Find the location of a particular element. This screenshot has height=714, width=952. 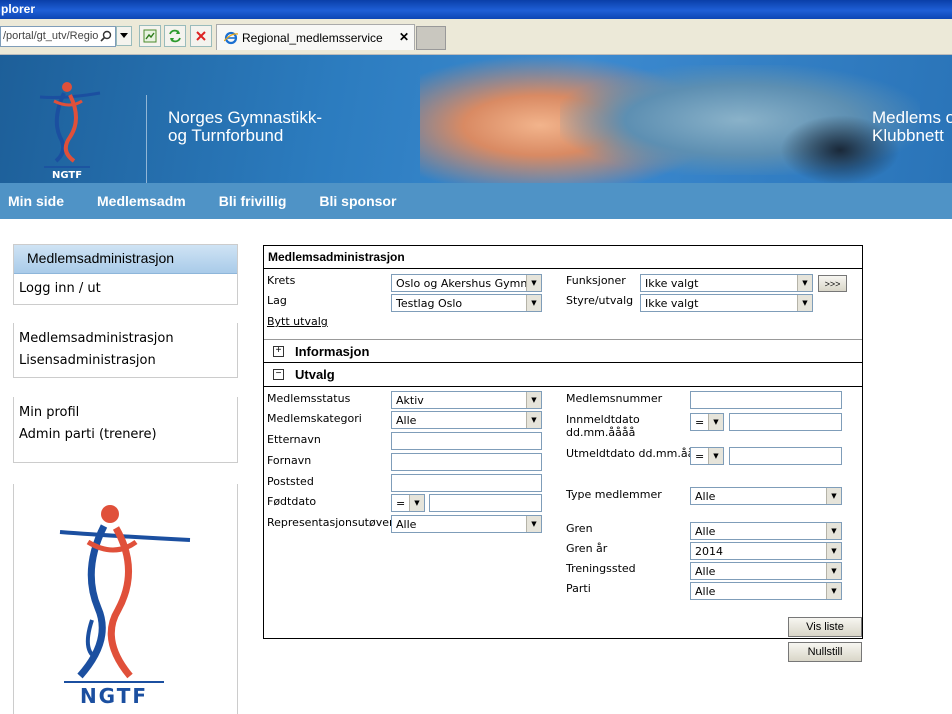

treningssted-label: Treningssted is located at coordinates (601, 568).